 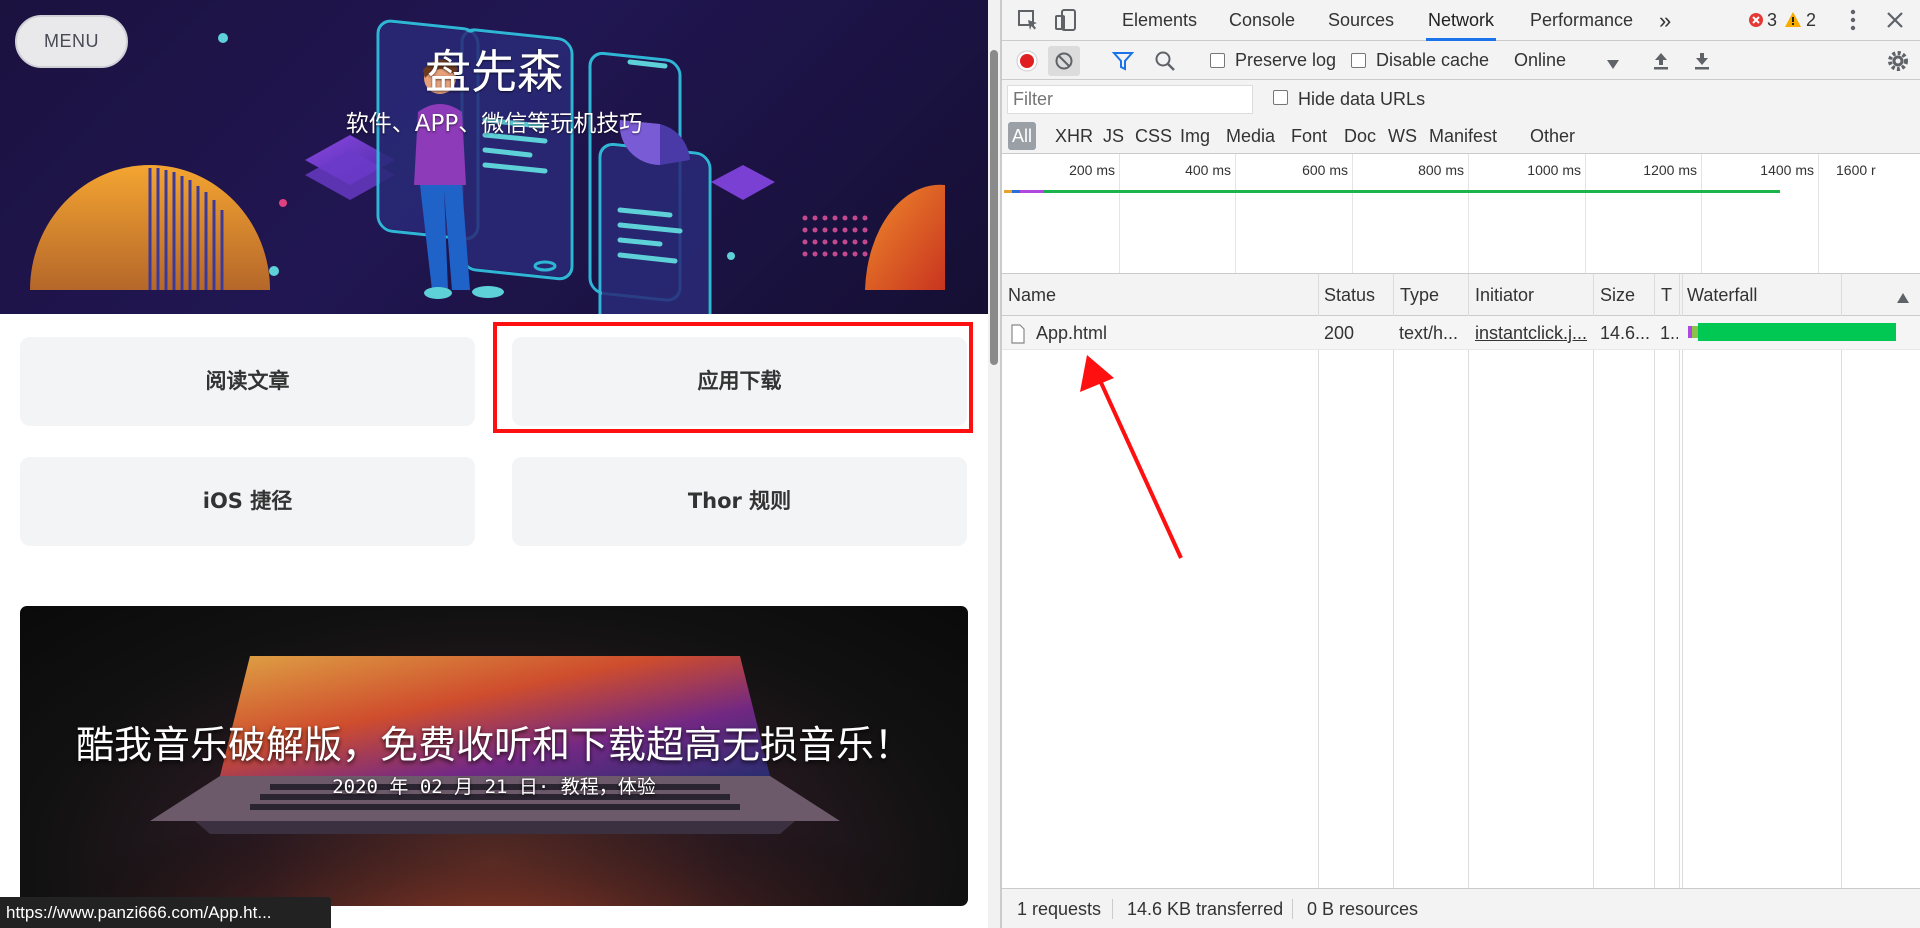 I want to click on filter-type-doc: Doc, so click(x=1360, y=136).